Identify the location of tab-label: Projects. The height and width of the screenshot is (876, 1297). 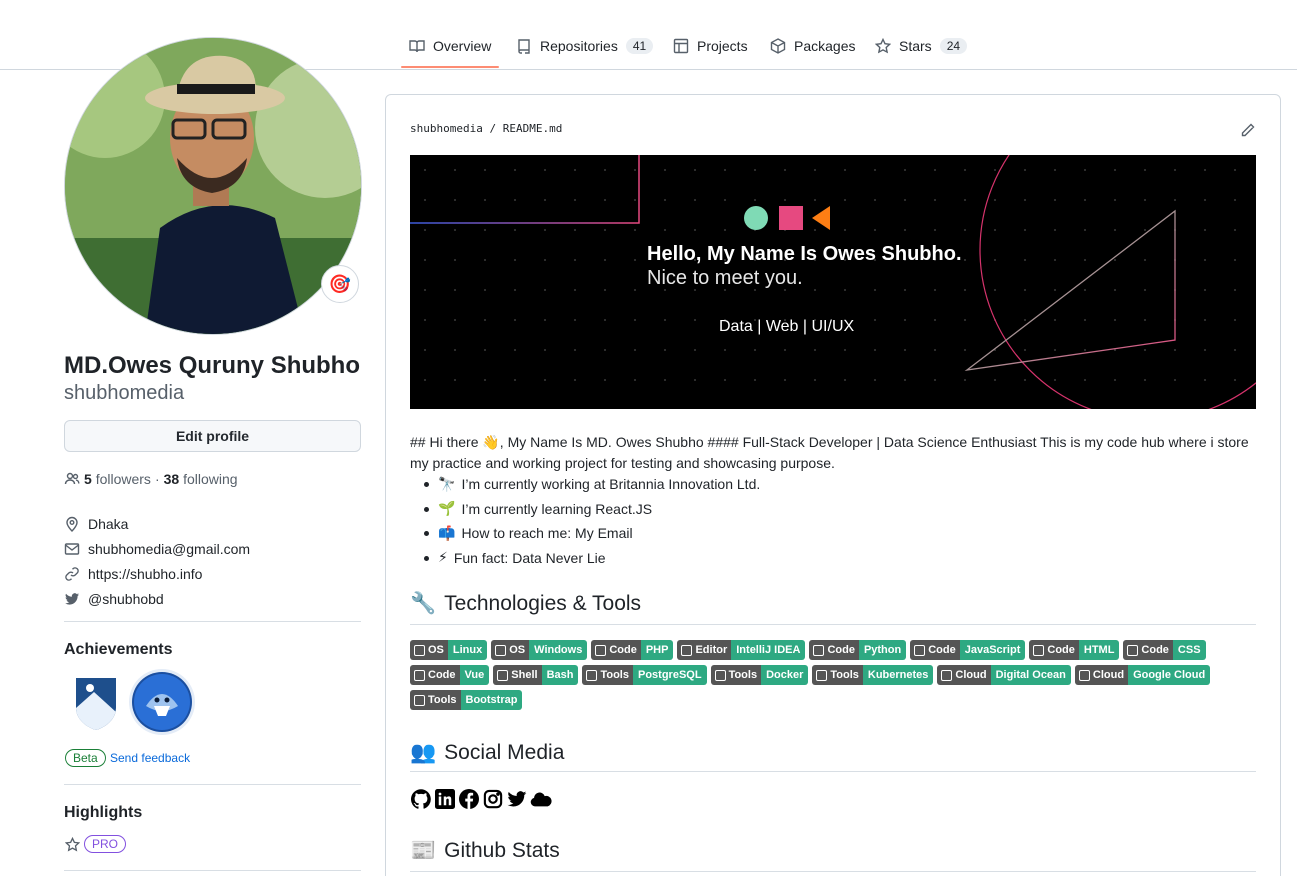
(722, 46).